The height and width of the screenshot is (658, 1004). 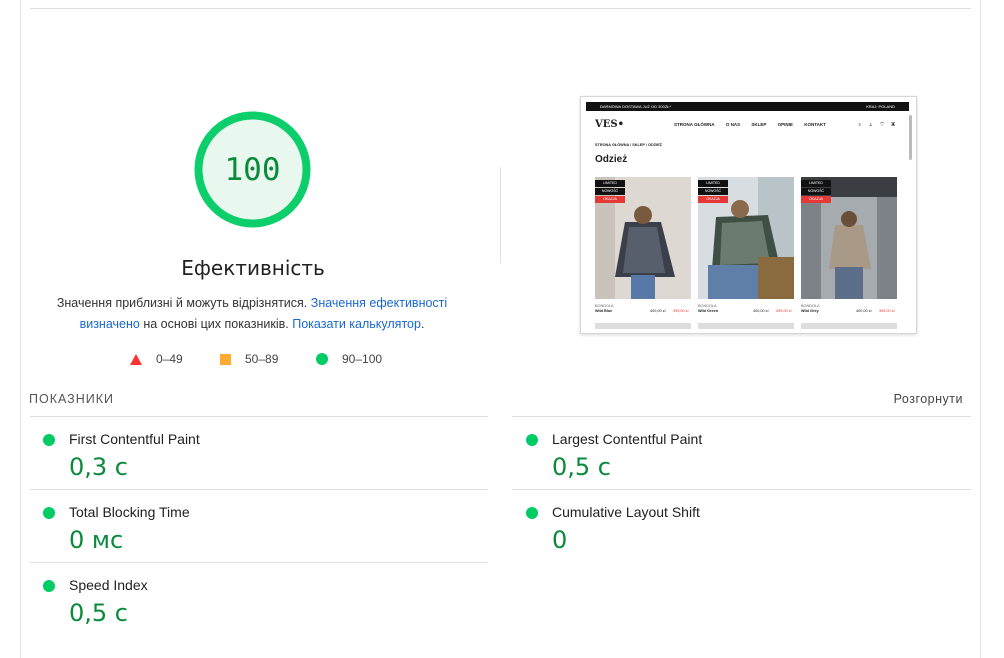 I want to click on preview-nav: STRONA GŁÓWNA O NAS SKLEP OPINIE KONTAKT, so click(x=755, y=124).